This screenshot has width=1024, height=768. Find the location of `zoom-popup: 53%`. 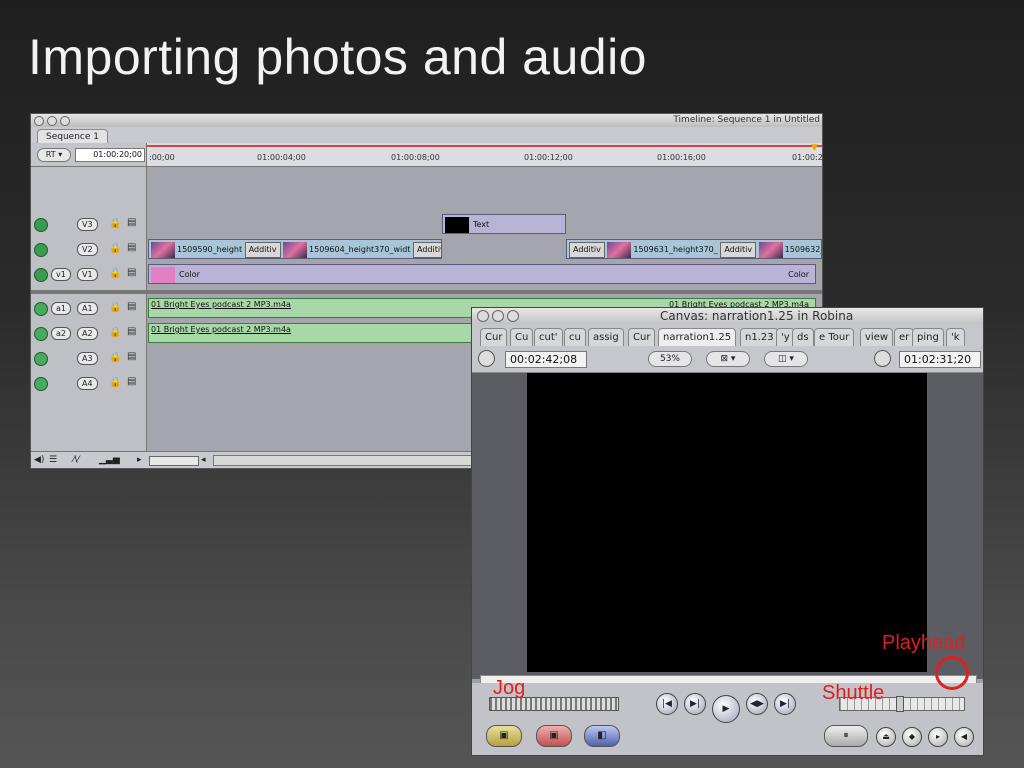

zoom-popup: 53% is located at coordinates (670, 359).